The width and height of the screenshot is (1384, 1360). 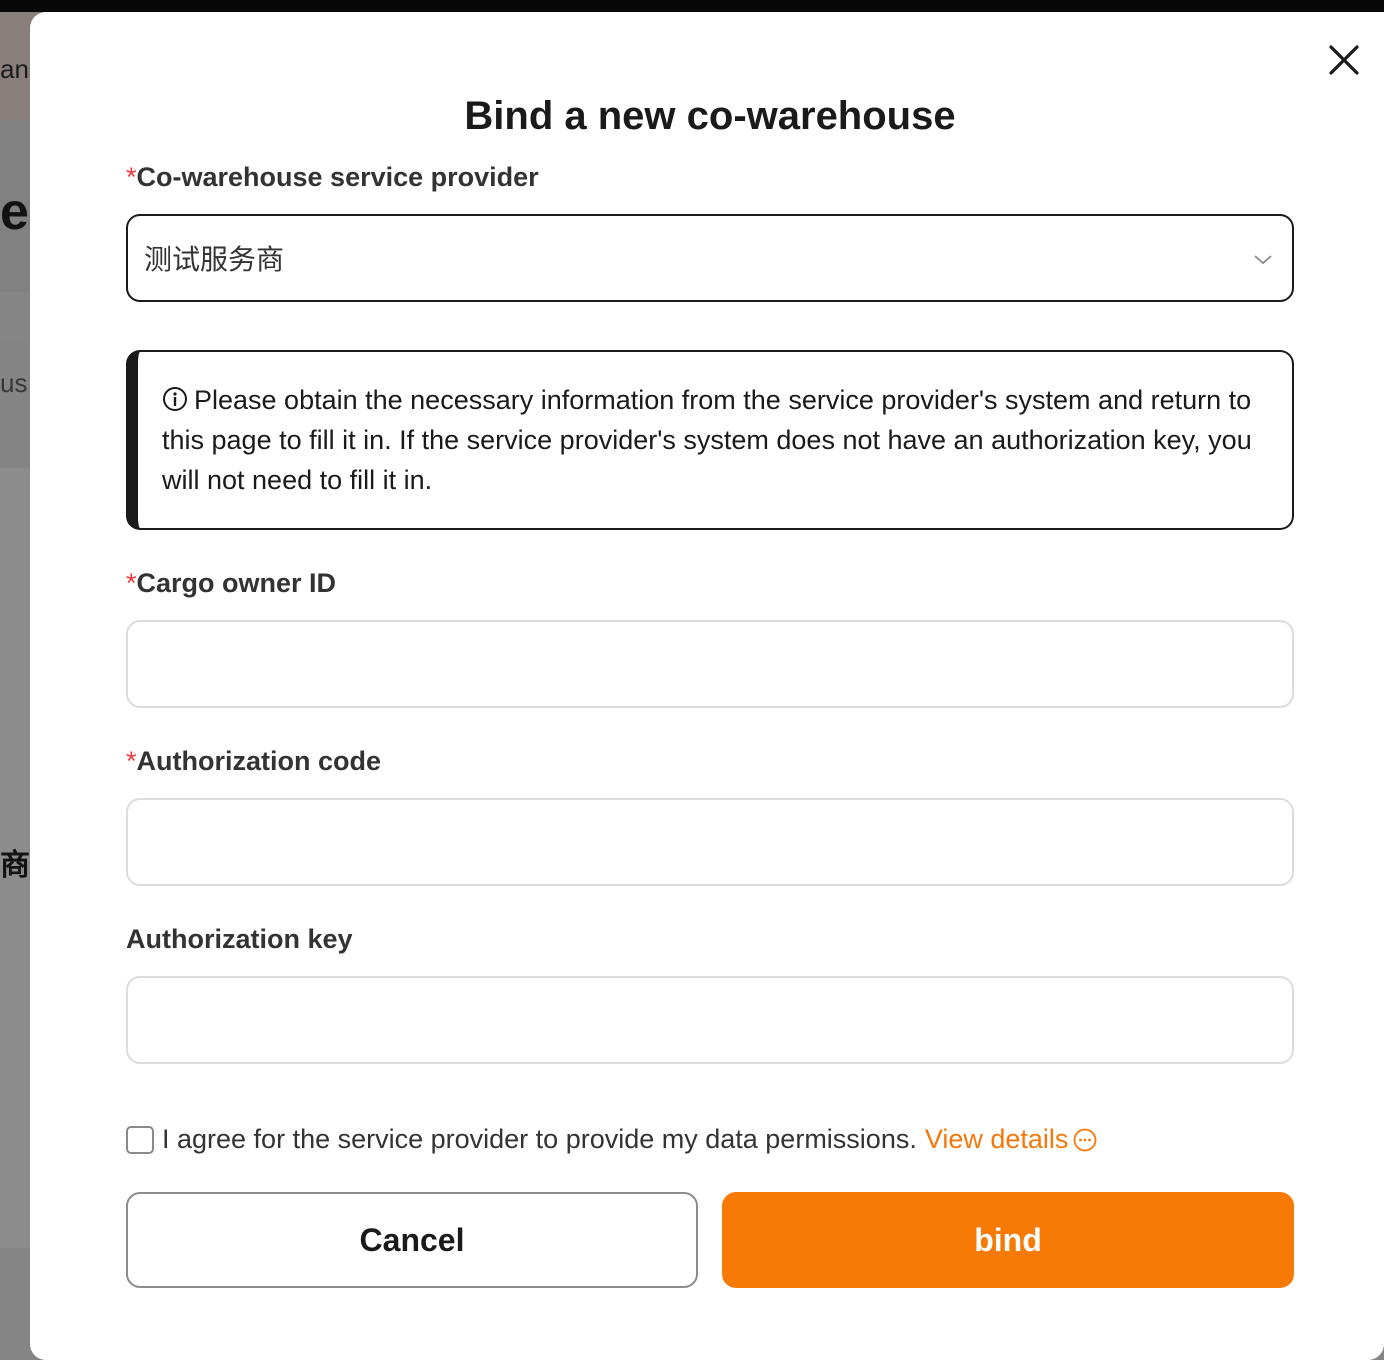 What do you see at coordinates (710, 1020) in the screenshot?
I see `authorization-key-input` at bounding box center [710, 1020].